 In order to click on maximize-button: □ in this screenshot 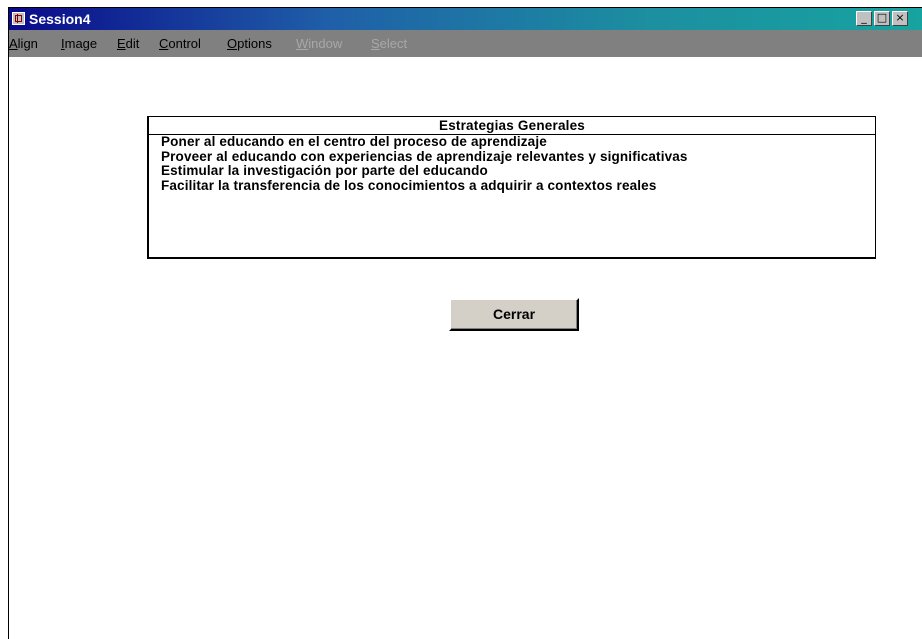, I will do `click(882, 18)`.